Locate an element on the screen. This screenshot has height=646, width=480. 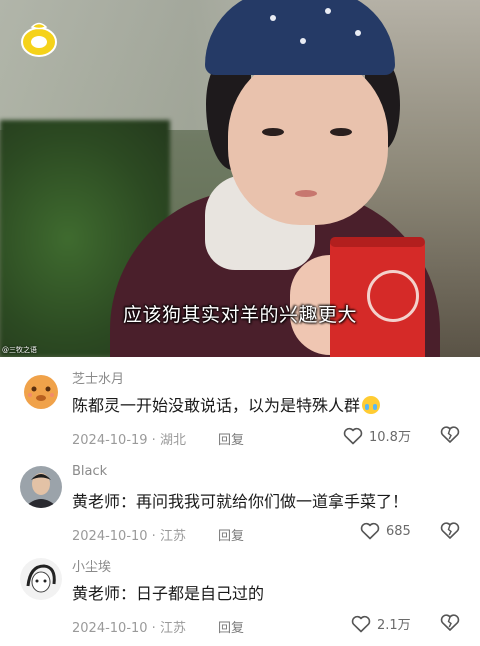
comment-text-content: 陈都灵一开始没敢说话，以为是特殊人群 is located at coordinates (216, 405).